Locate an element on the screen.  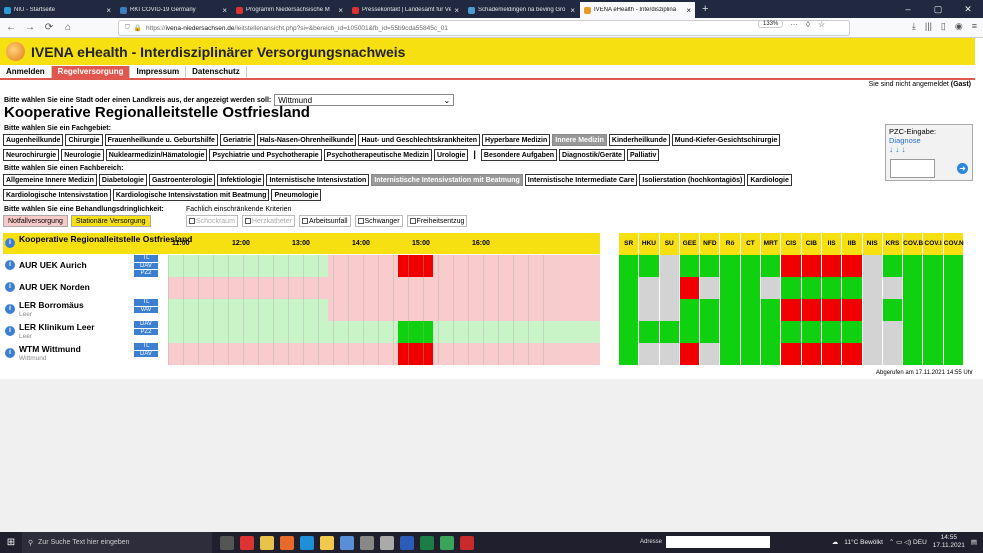
filter-infektiologie-button: Infektiologie is located at coordinates (241, 180).